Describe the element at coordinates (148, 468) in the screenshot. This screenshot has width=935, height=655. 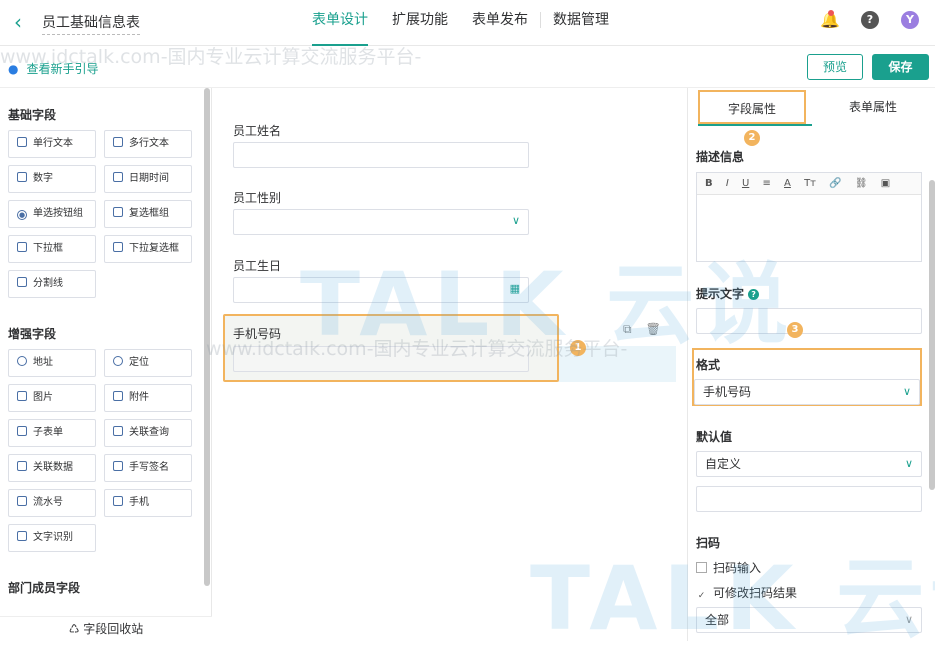
I see `field-signature: 手写签名` at that location.